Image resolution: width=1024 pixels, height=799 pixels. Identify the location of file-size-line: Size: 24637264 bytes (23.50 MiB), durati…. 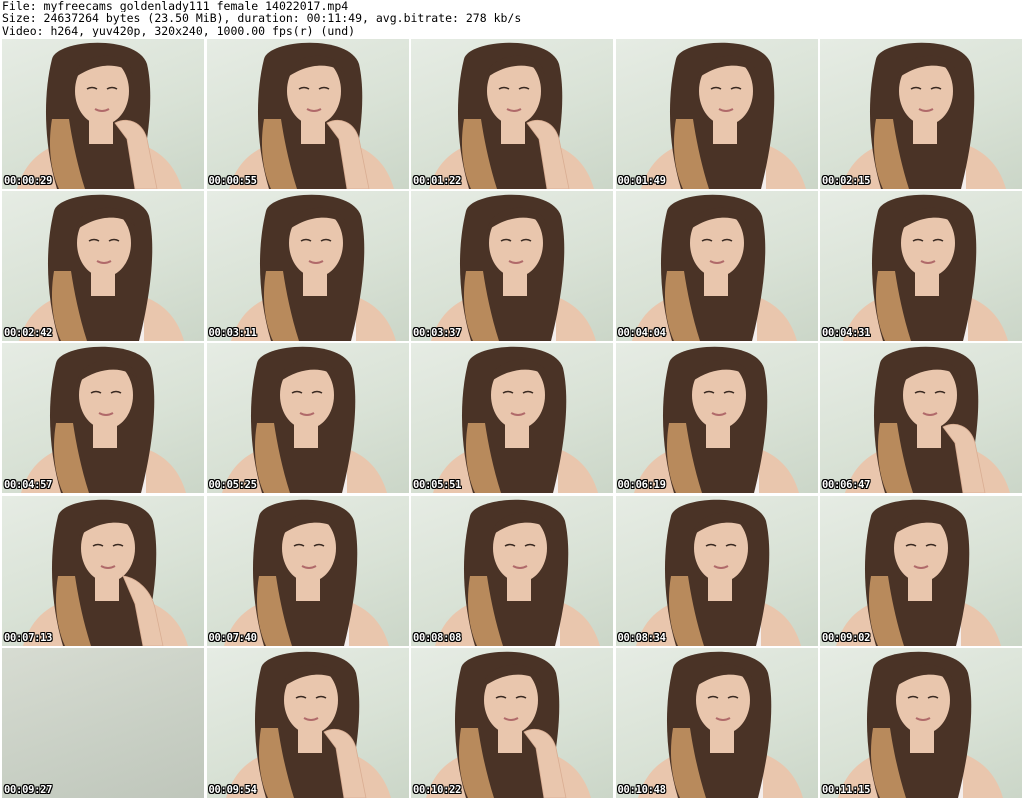
(262, 18).